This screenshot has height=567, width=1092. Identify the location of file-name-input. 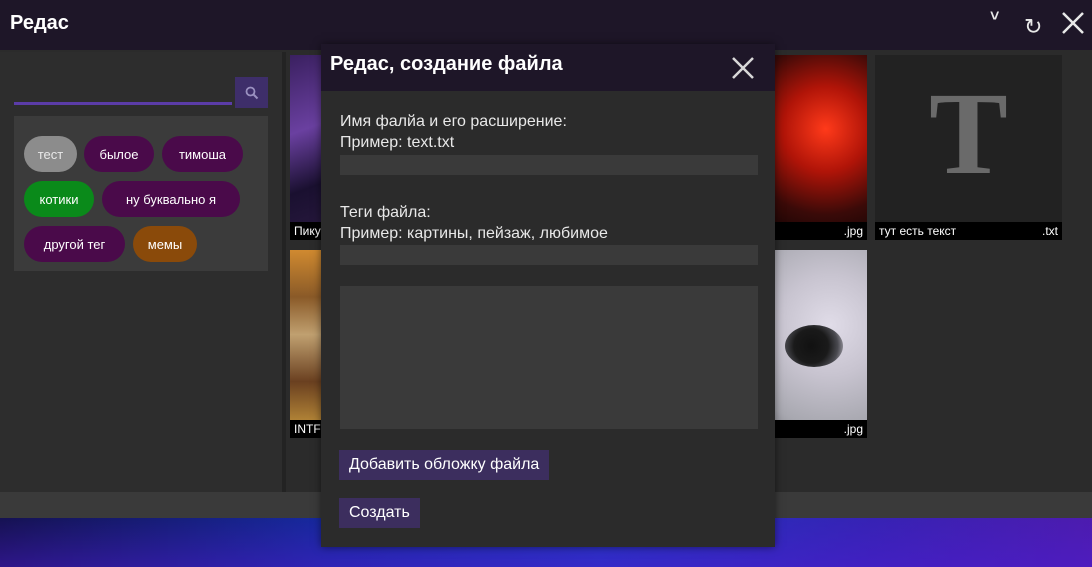
(549, 165).